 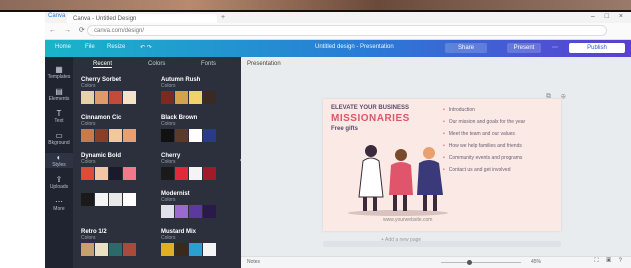 I want to click on bullet-item: How we help families and friends, so click(x=499, y=146).